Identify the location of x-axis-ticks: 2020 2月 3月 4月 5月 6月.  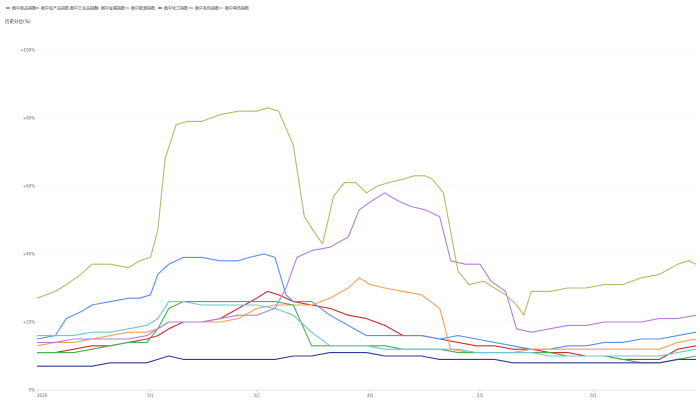
(316, 394).